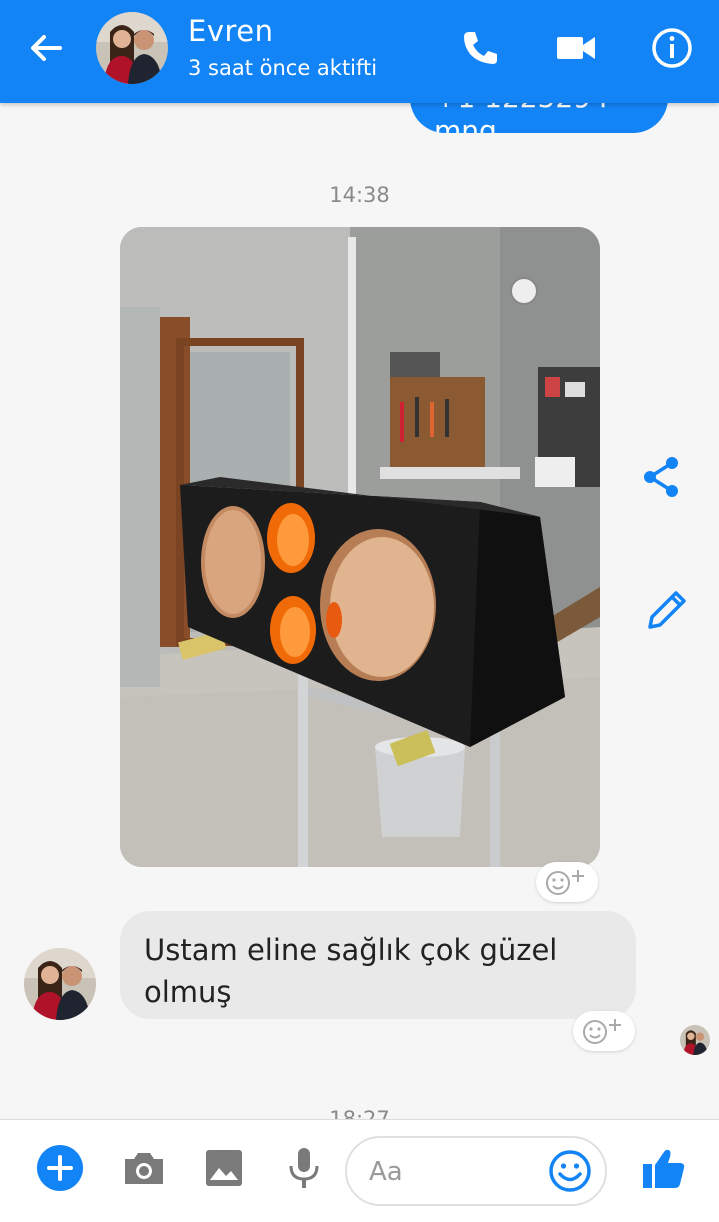  I want to click on emoji-icon, so click(570, 1171).